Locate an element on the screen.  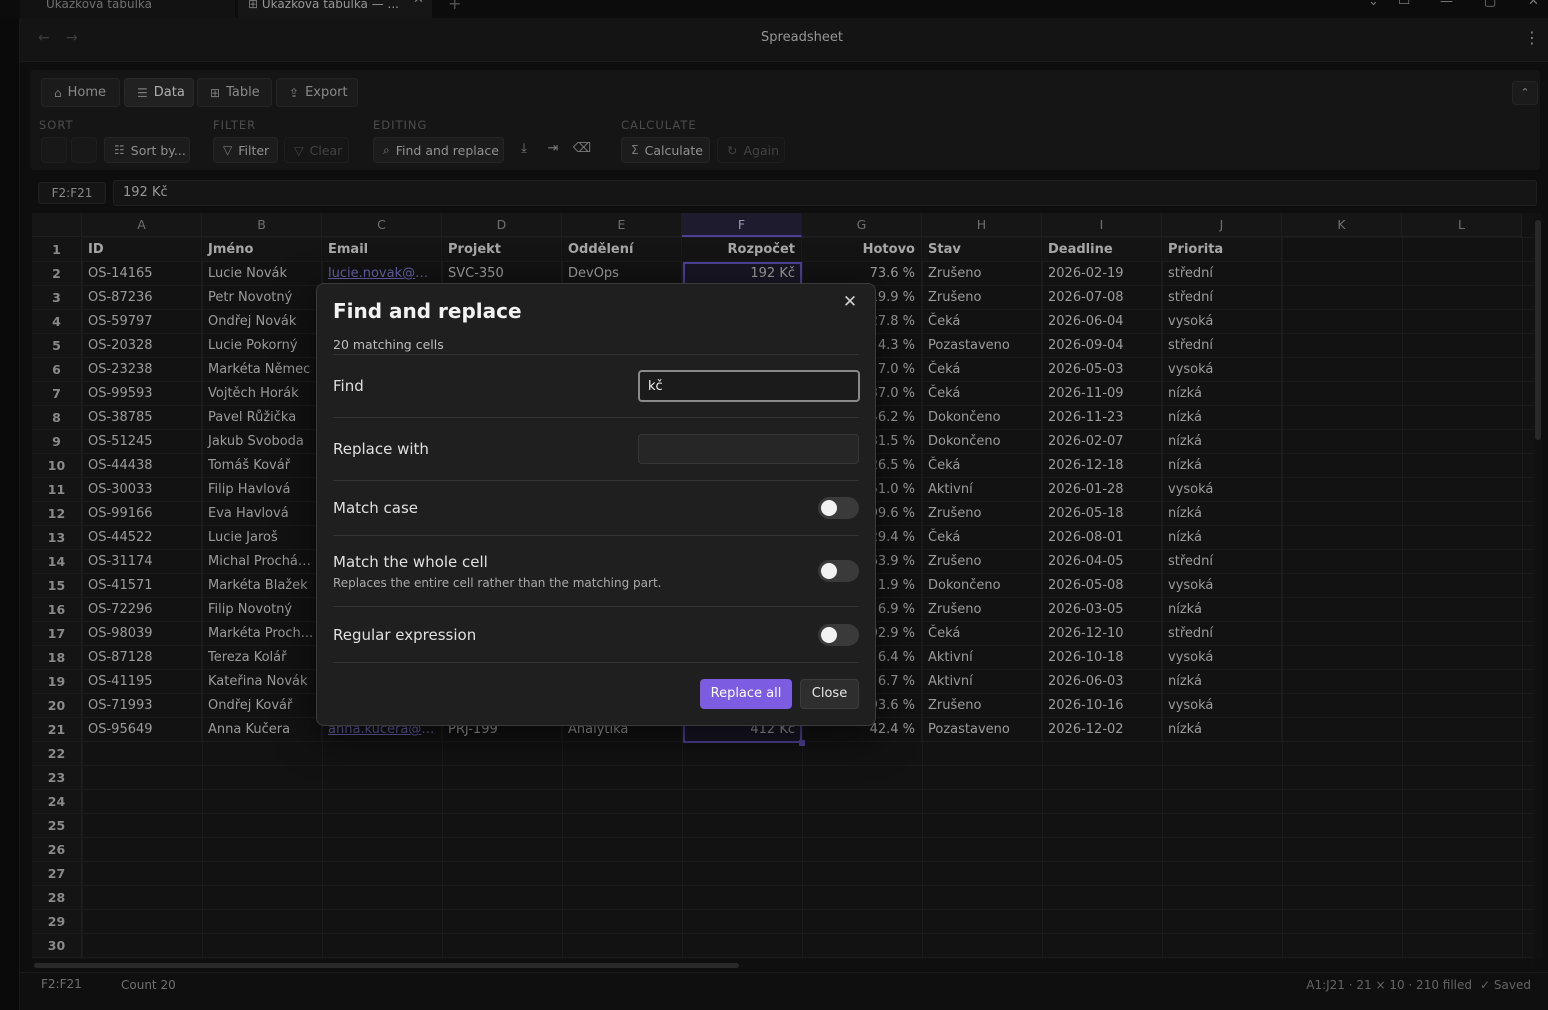
find-label: Find is located at coordinates (348, 386).